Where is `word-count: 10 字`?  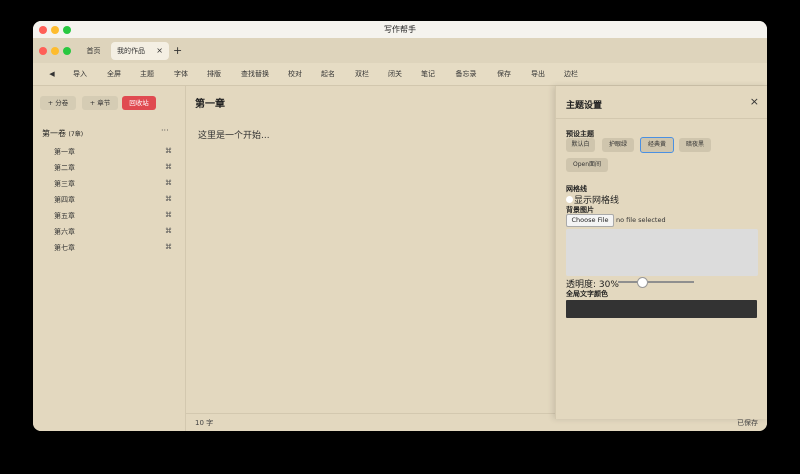
word-count: 10 字 is located at coordinates (204, 423).